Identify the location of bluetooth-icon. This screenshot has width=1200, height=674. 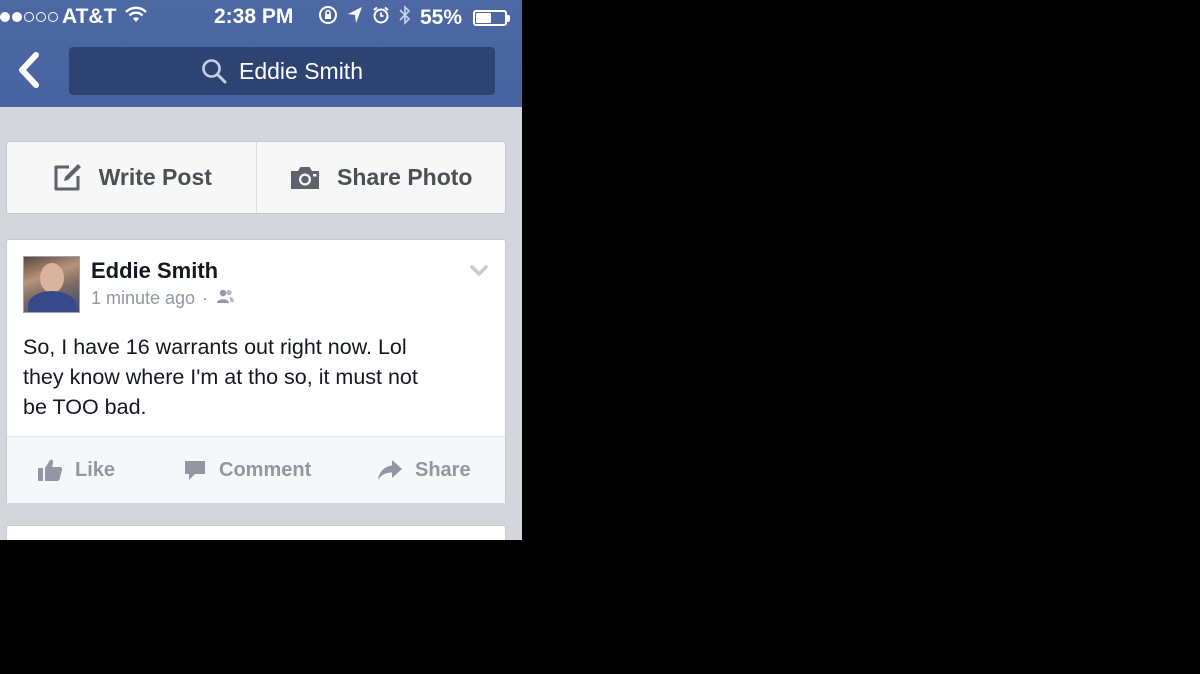
(405, 18).